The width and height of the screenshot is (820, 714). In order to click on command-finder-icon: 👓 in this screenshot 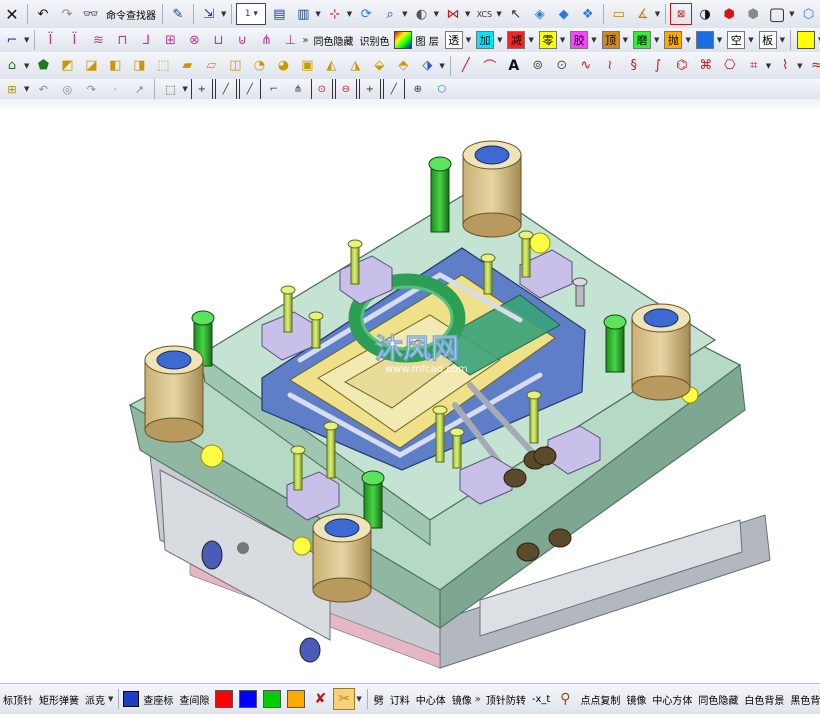, I will do `click(91, 14)`.